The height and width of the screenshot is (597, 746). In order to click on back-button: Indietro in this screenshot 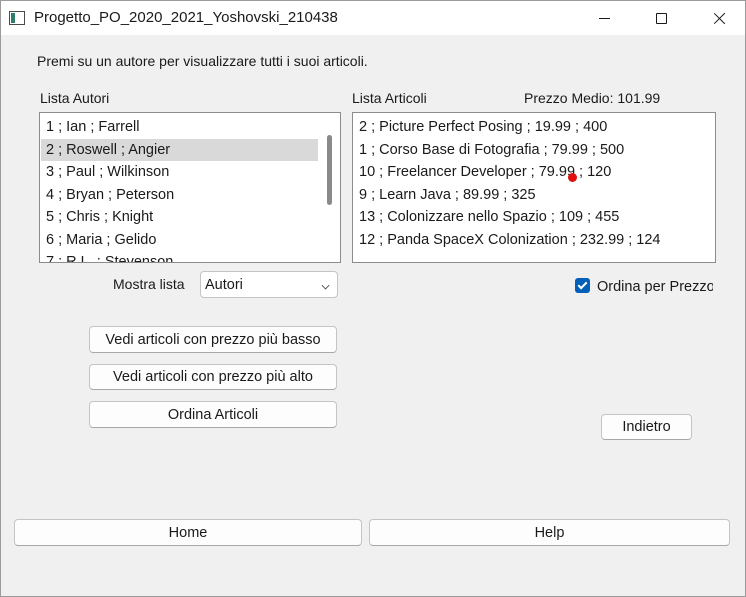, I will do `click(646, 427)`.